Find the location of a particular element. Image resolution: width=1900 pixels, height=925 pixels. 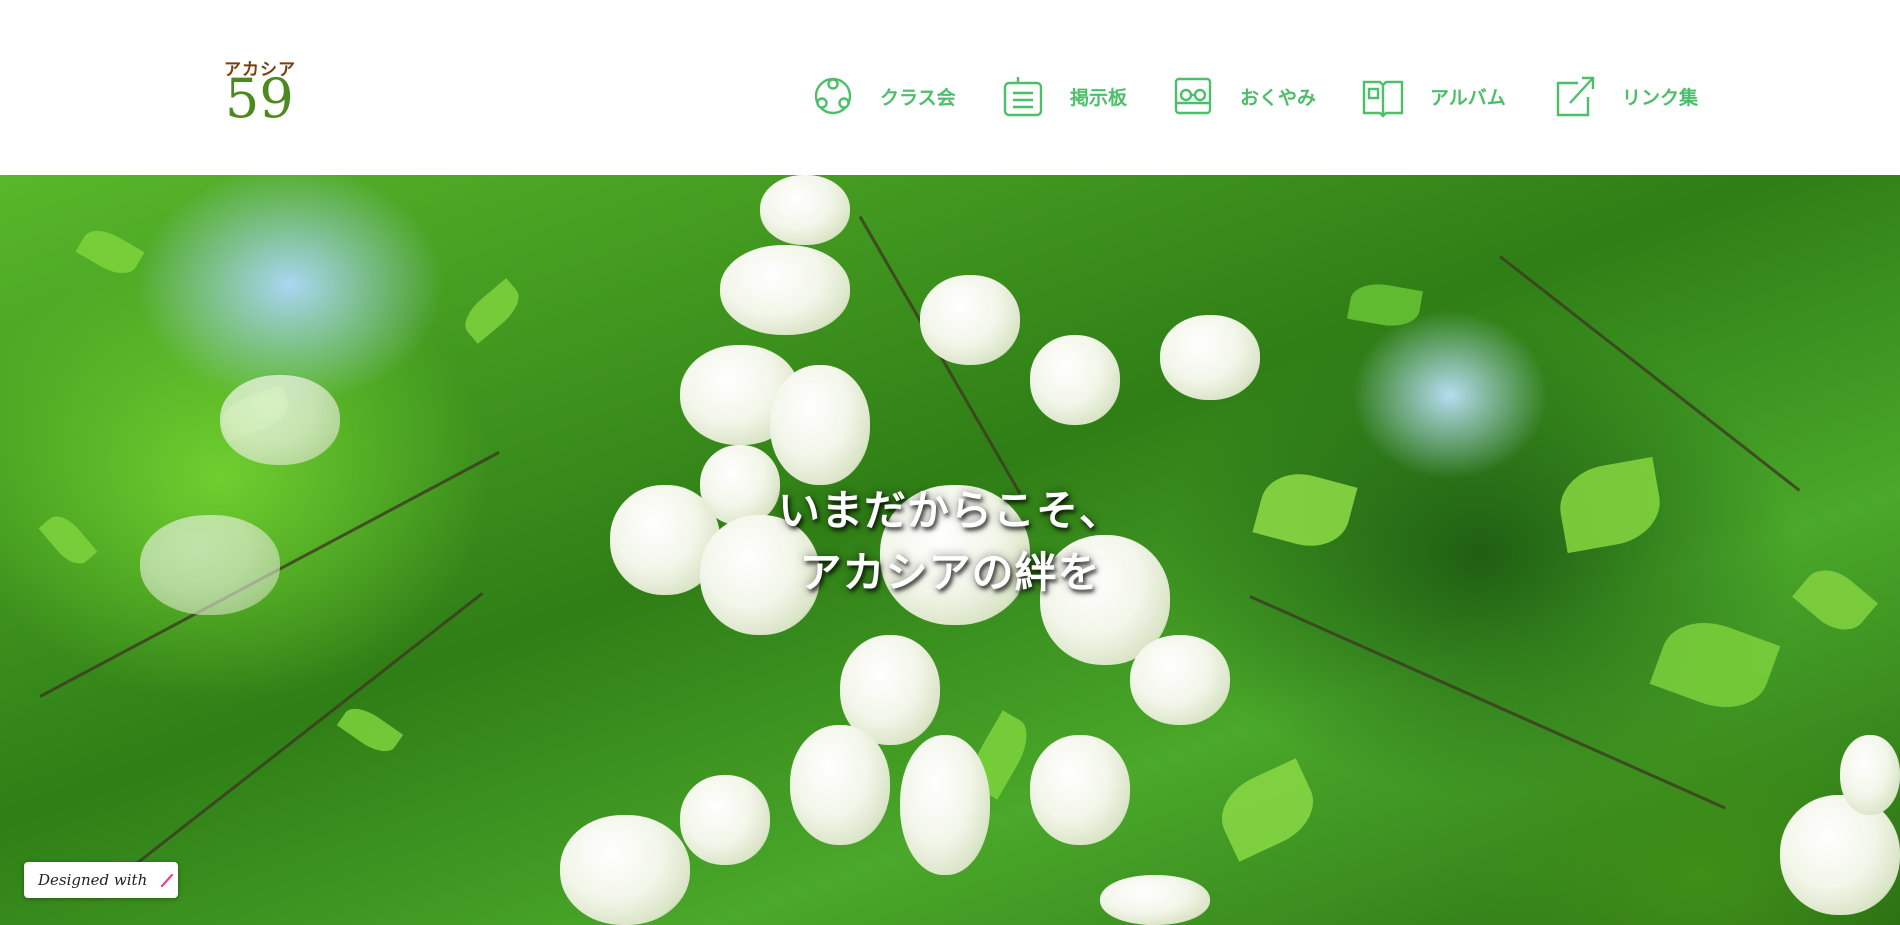

nav-label-links: リンク集 is located at coordinates (1660, 97).